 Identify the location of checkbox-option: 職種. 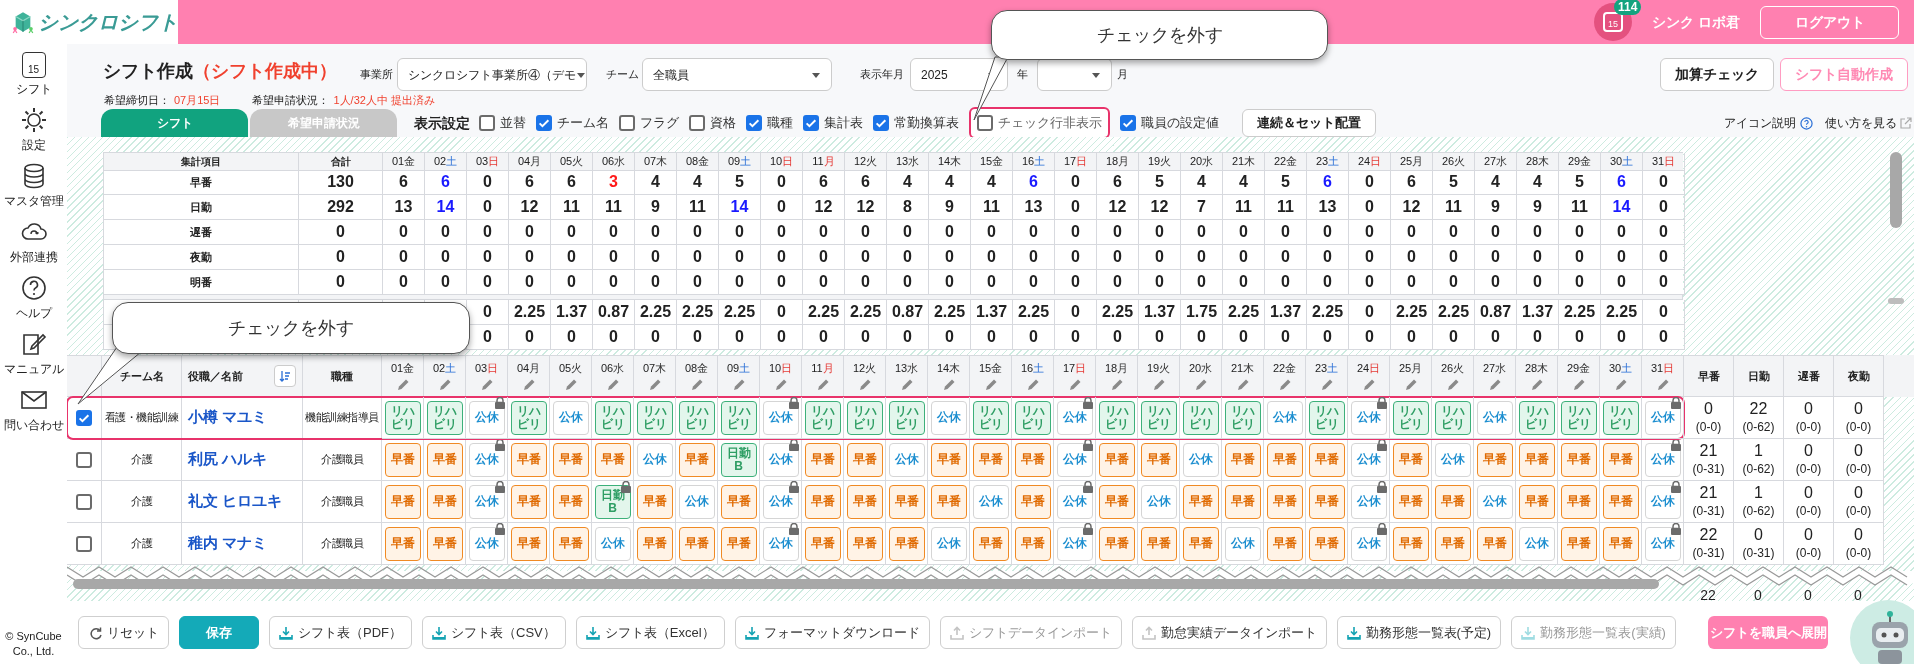
(769, 123).